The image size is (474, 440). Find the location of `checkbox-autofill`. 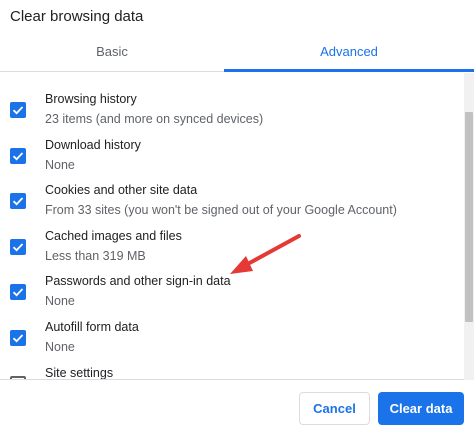

checkbox-autofill is located at coordinates (18, 338).